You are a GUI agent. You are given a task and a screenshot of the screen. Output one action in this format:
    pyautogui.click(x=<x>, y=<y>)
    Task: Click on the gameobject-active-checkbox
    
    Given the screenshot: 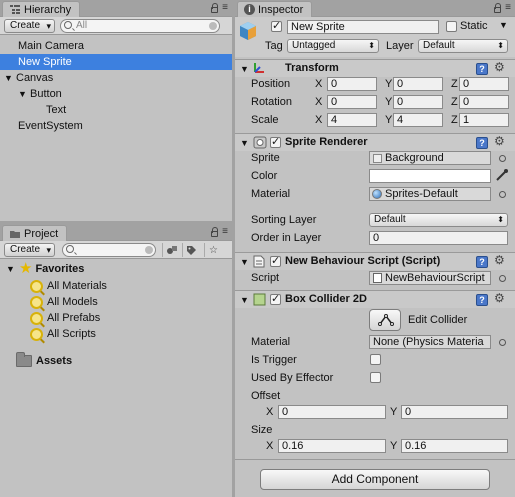 What is the action you would take?
    pyautogui.click(x=276, y=25)
    